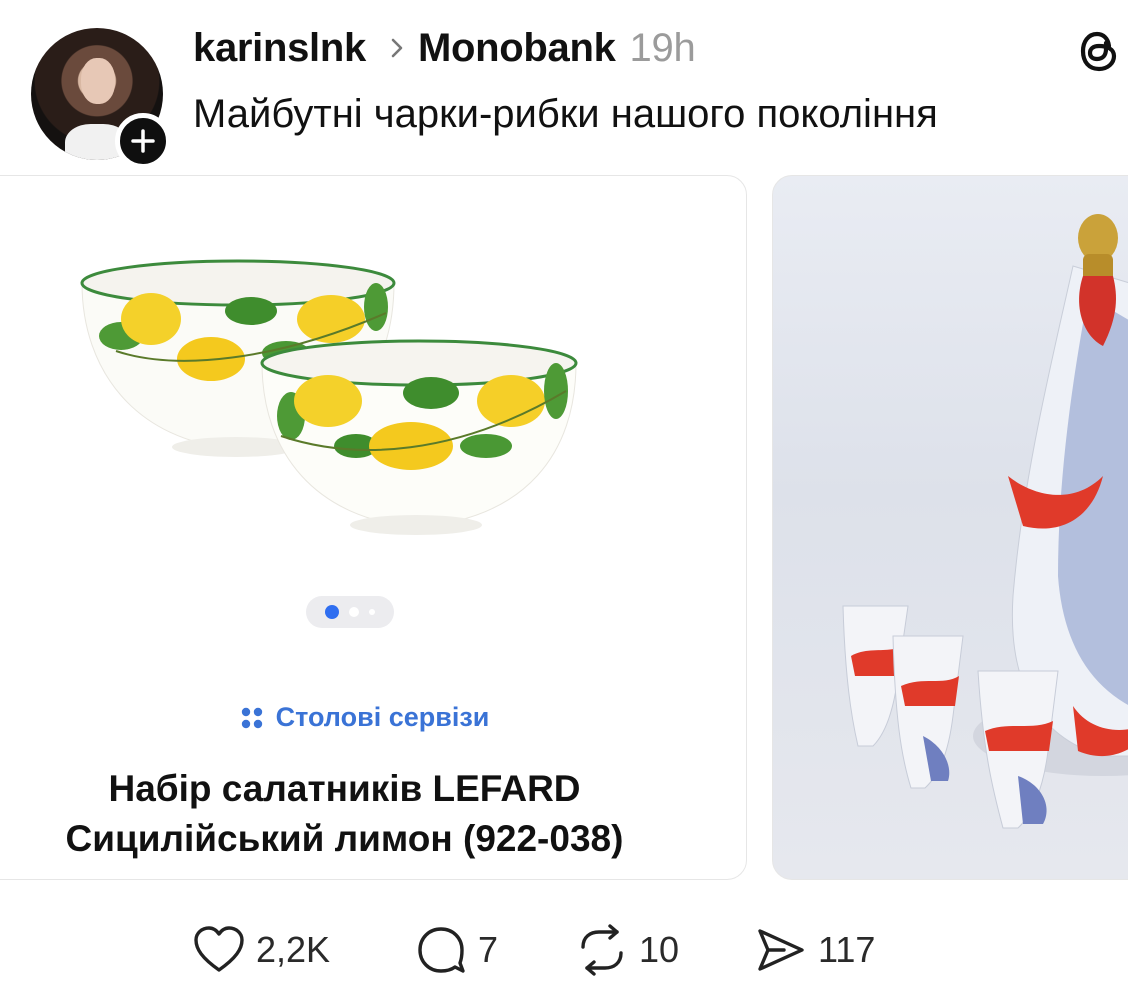  I want to click on avatar-face, so click(98, 81).